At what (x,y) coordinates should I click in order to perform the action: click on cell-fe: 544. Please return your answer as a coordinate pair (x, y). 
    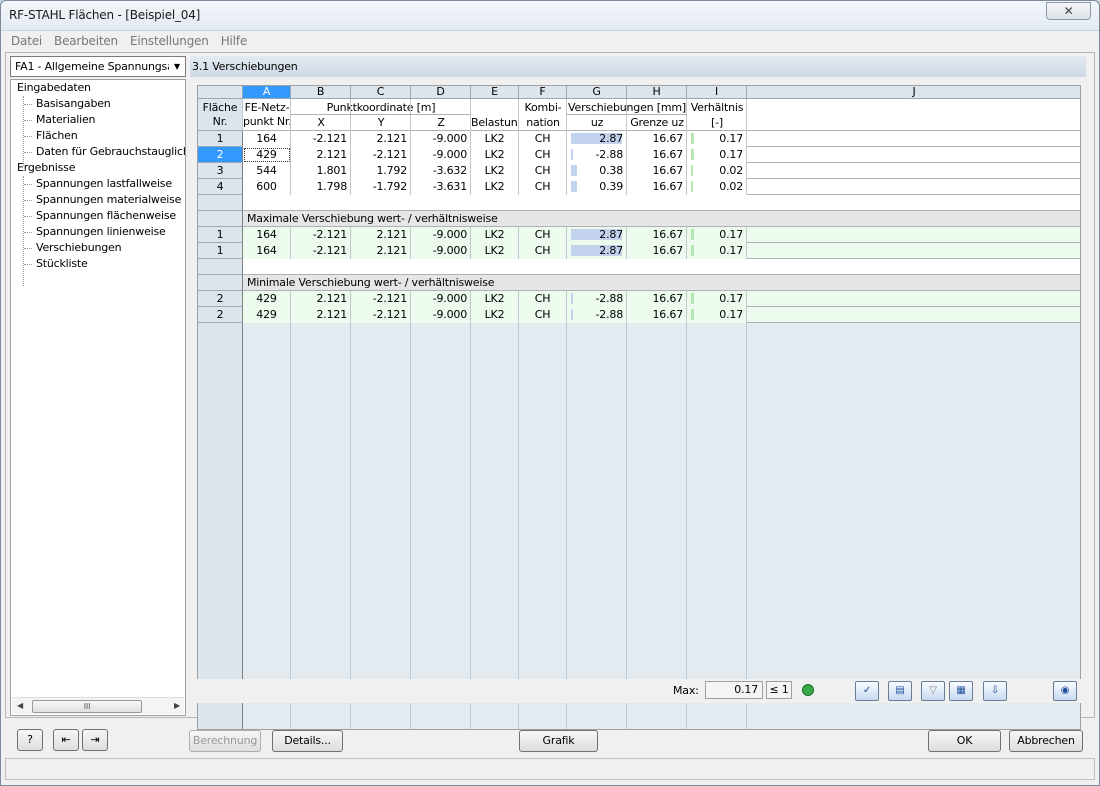
    Looking at the image, I should click on (267, 171).